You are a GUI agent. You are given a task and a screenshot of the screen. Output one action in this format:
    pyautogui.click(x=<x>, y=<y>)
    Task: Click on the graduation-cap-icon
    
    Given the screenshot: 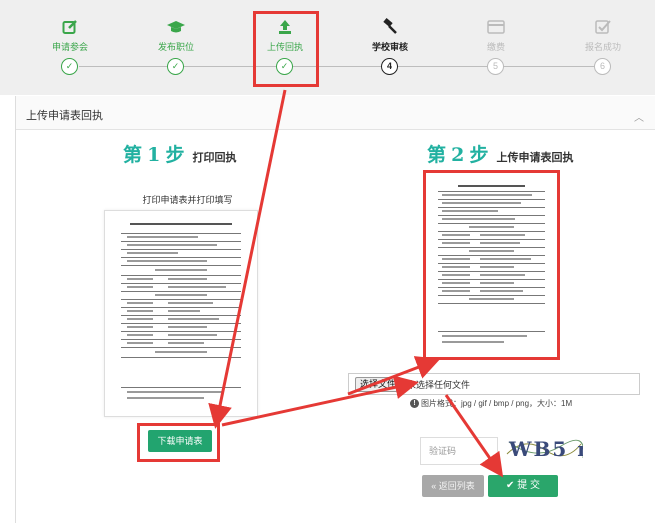 What is the action you would take?
    pyautogui.click(x=176, y=27)
    